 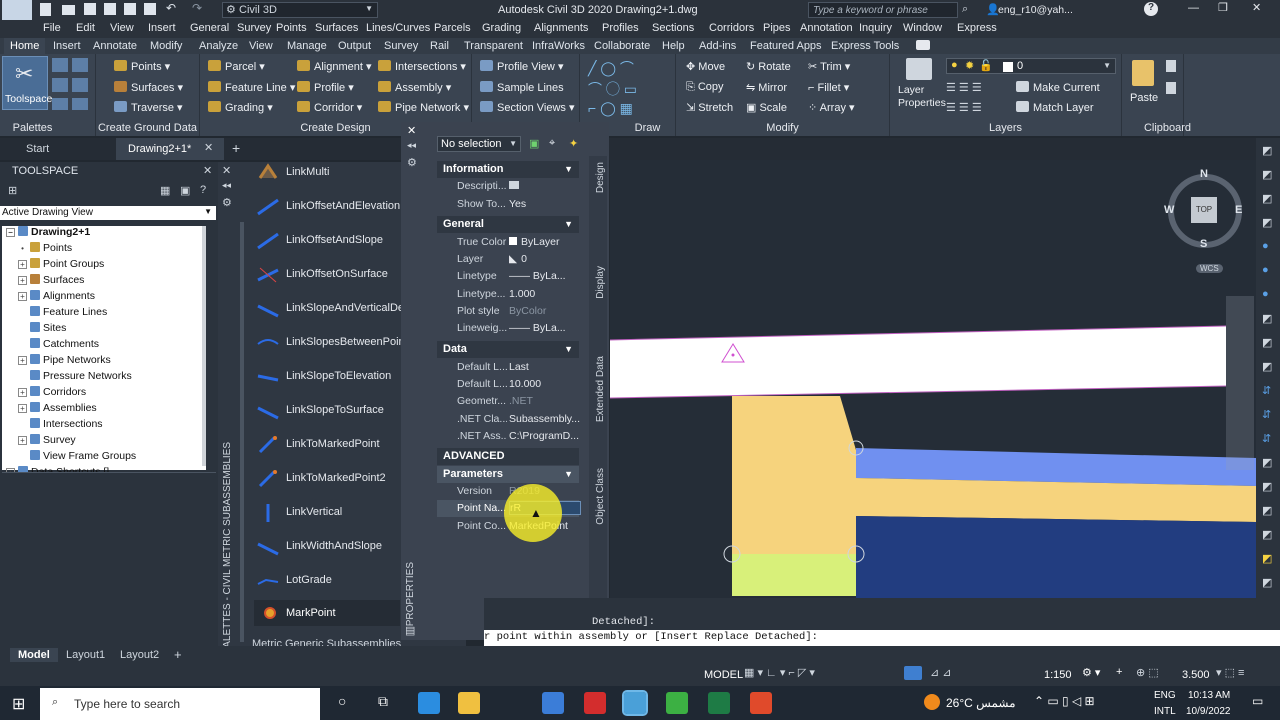 I want to click on tab-analyze: Analyze, so click(x=218, y=46).